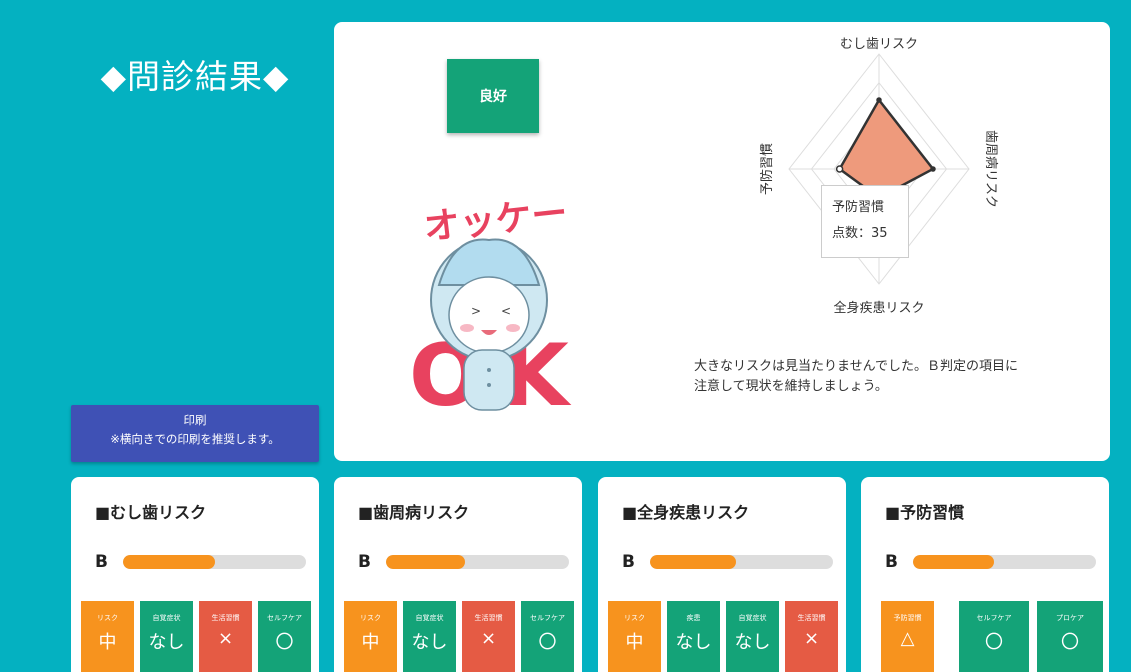 The height and width of the screenshot is (672, 1131). What do you see at coordinates (878, 176) in the screenshot?
I see `radar-chart: むし歯リスク 歯周病リスク 全身疾患リスク 予防習慣` at bounding box center [878, 176].